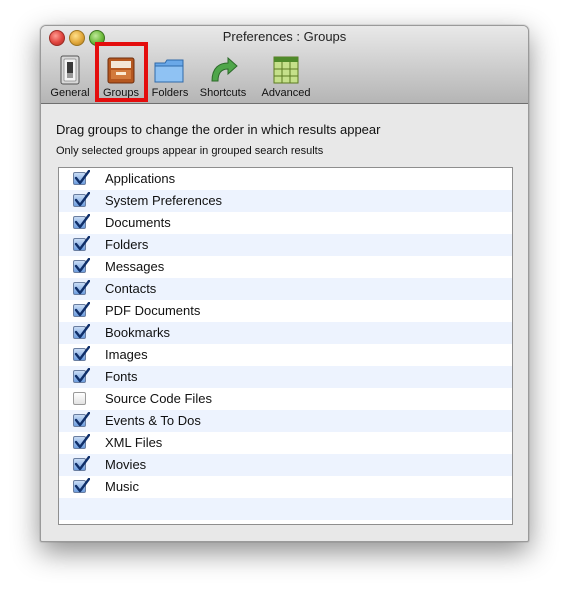 This screenshot has width=567, height=595. I want to click on group-row: Documents, so click(285, 223).